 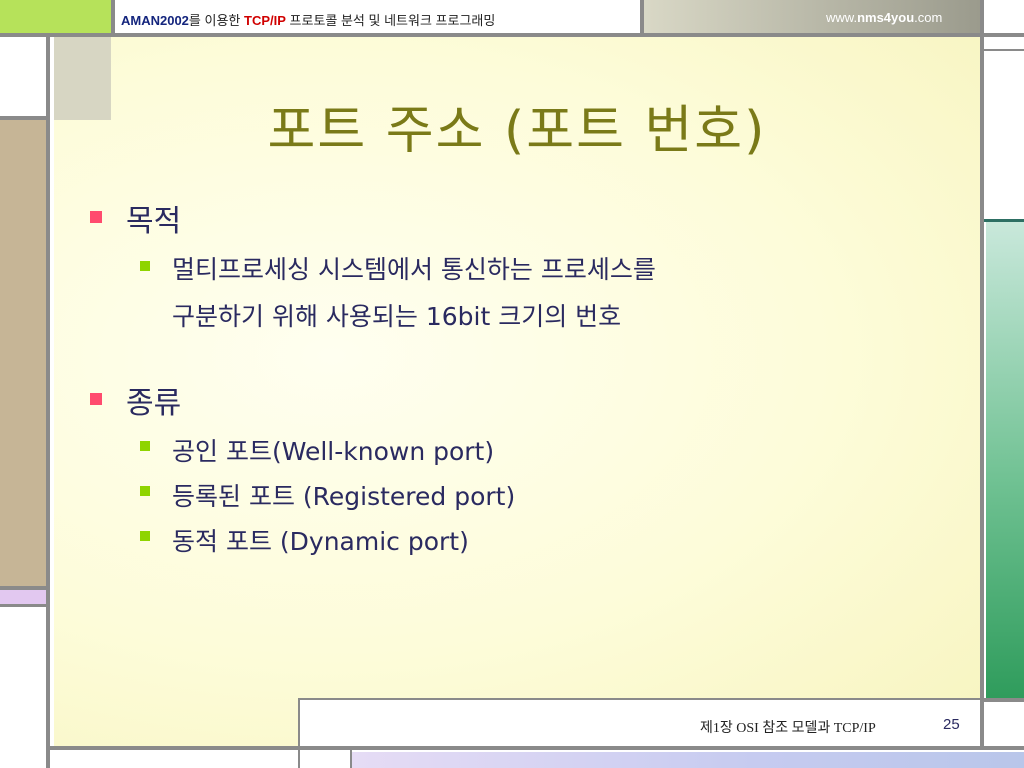 What do you see at coordinates (154, 221) in the screenshot?
I see `section-heading: 목적` at bounding box center [154, 221].